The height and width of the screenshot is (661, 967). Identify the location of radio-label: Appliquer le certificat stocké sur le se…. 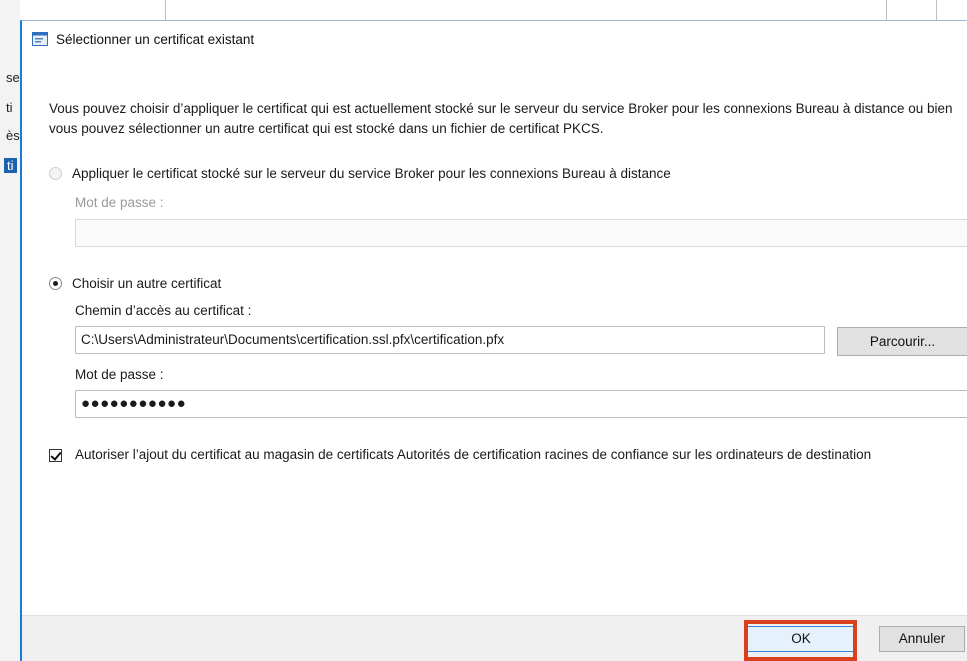
(371, 173).